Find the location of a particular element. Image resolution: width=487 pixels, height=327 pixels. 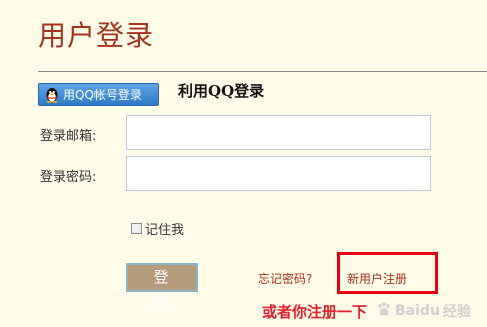

password-label: 登录密码: is located at coordinates (68, 177).